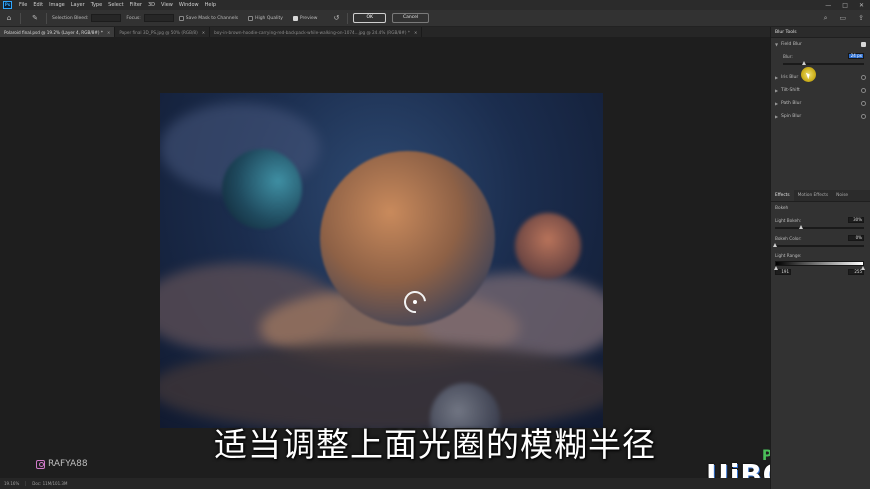  What do you see at coordinates (336, 18) in the screenshot?
I see `reset-icon: ↺` at bounding box center [336, 18].